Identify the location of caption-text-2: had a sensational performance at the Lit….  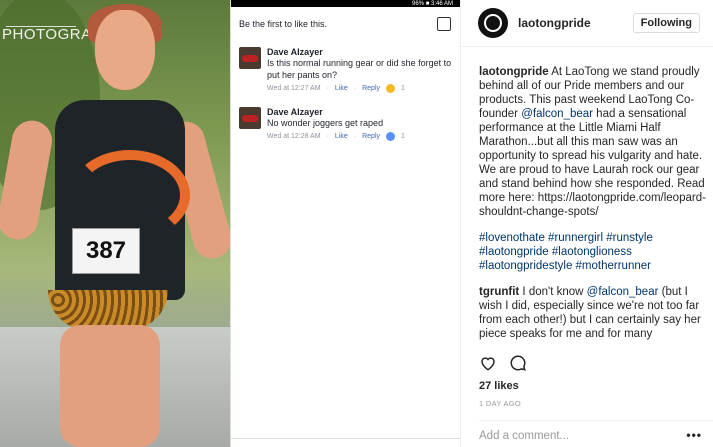
(592, 163).